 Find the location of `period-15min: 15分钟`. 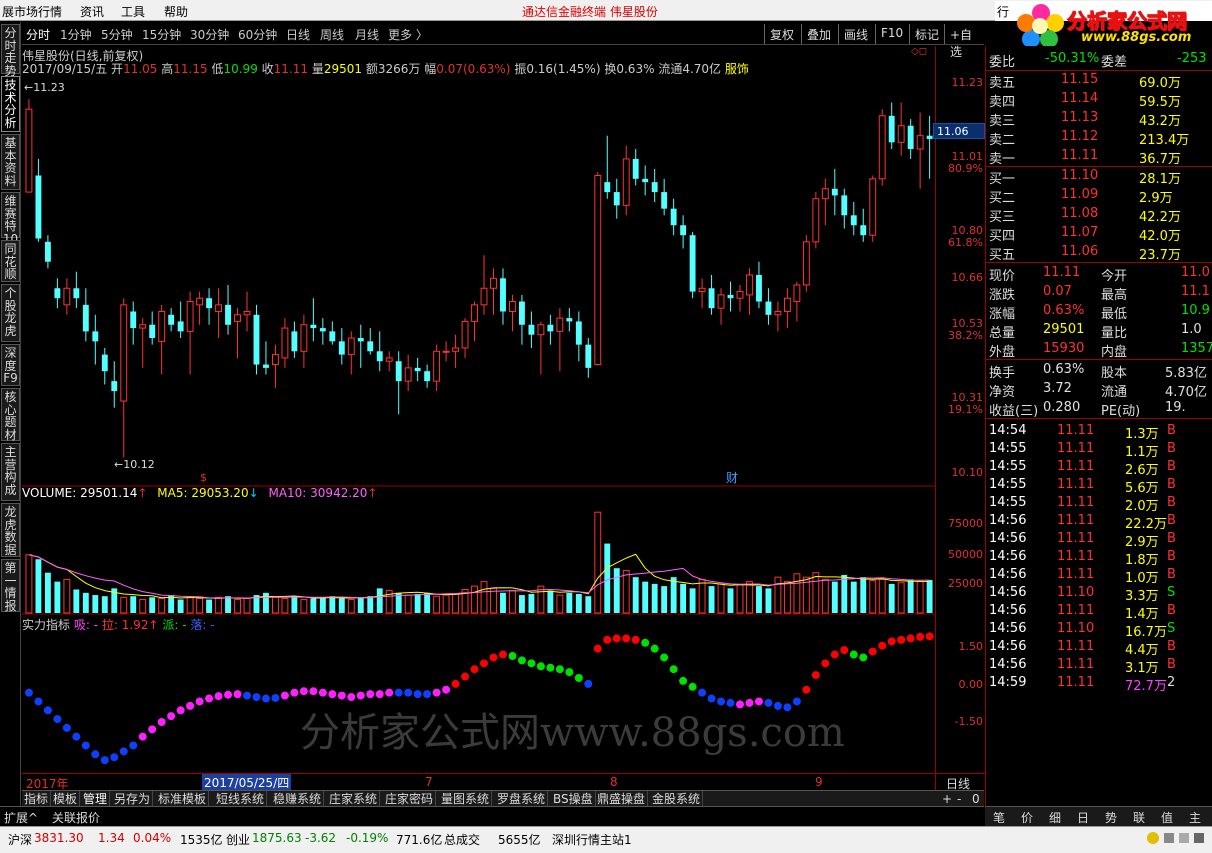

period-15min: 15分钟 is located at coordinates (161, 34).